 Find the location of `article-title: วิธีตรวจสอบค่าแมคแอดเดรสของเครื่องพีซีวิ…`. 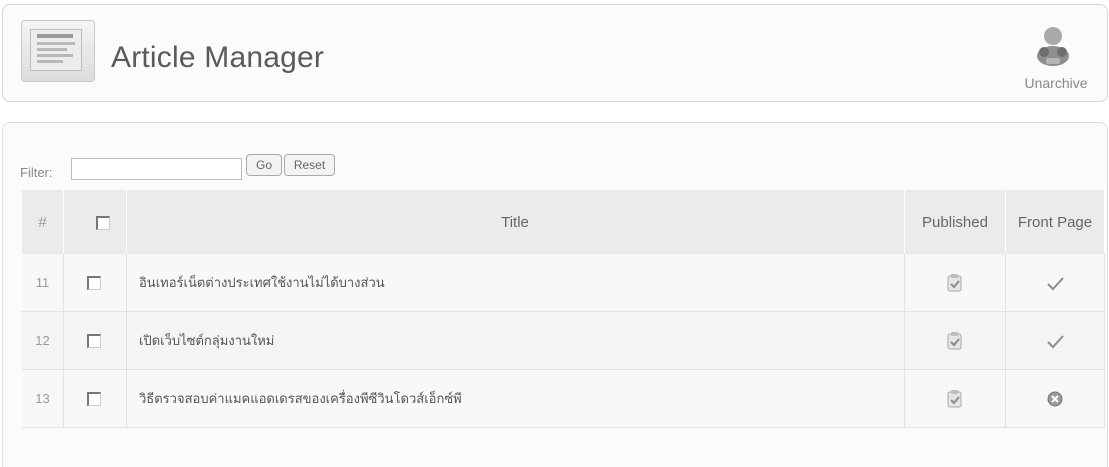

article-title: วิธีตรวจสอบค่าแมคแอดเดรสของเครื่องพีซีวิ… is located at coordinates (515, 398).